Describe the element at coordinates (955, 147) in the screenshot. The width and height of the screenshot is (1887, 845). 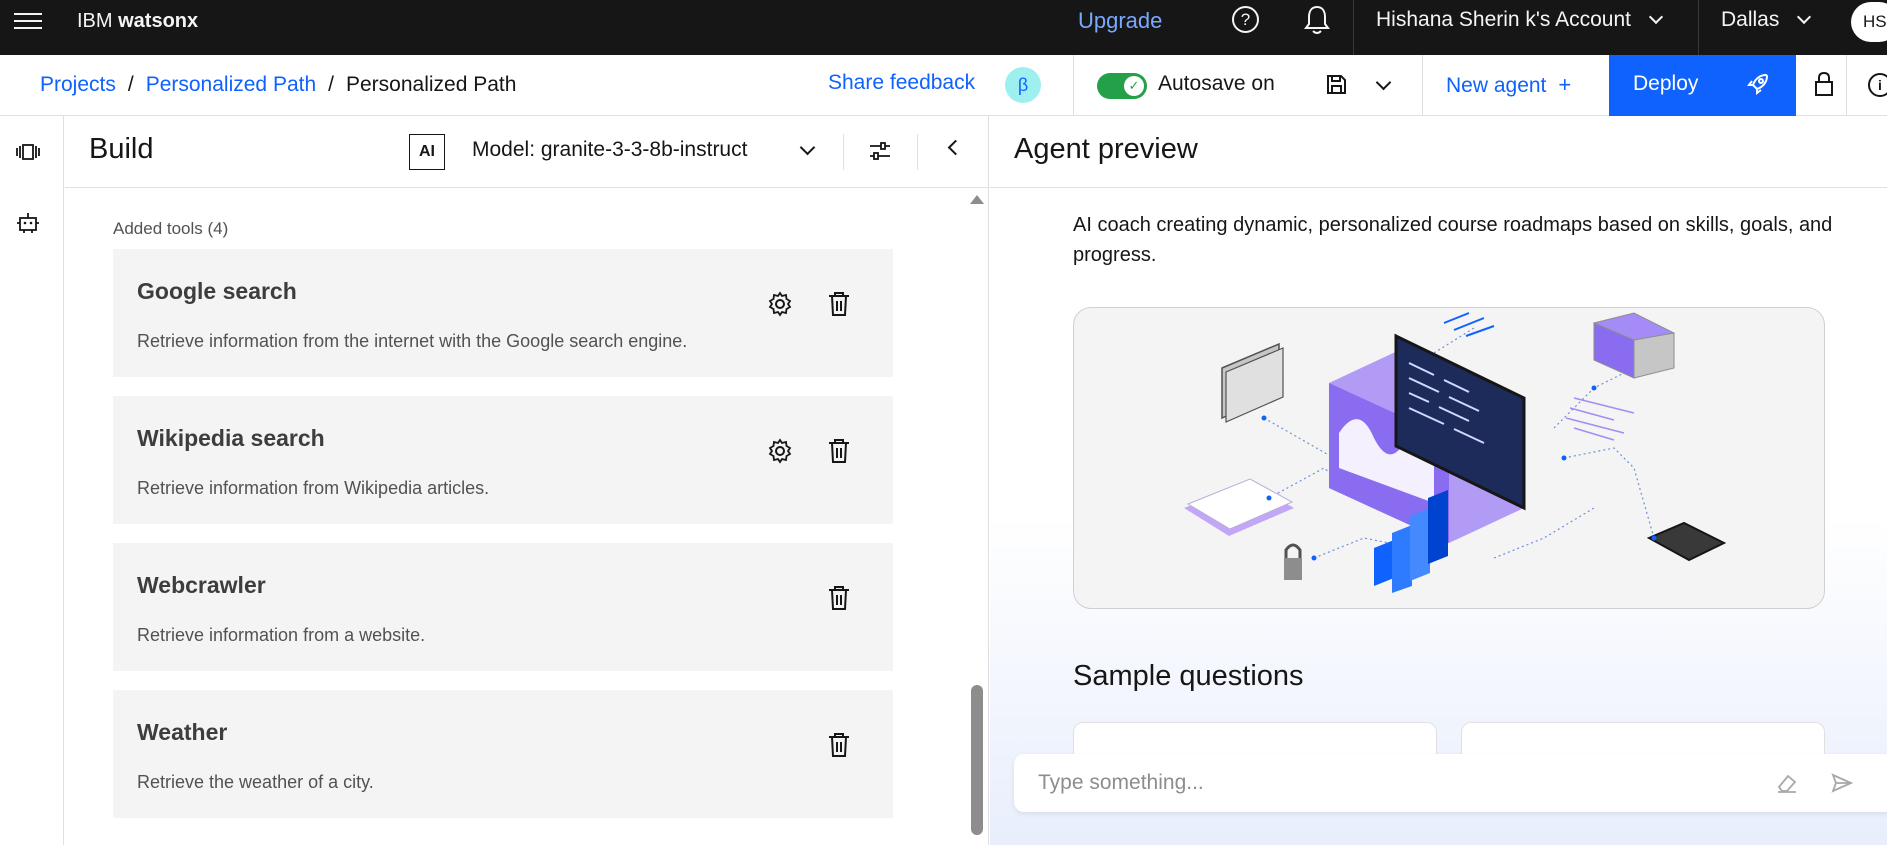
I see `collapse-panel-icon` at that location.